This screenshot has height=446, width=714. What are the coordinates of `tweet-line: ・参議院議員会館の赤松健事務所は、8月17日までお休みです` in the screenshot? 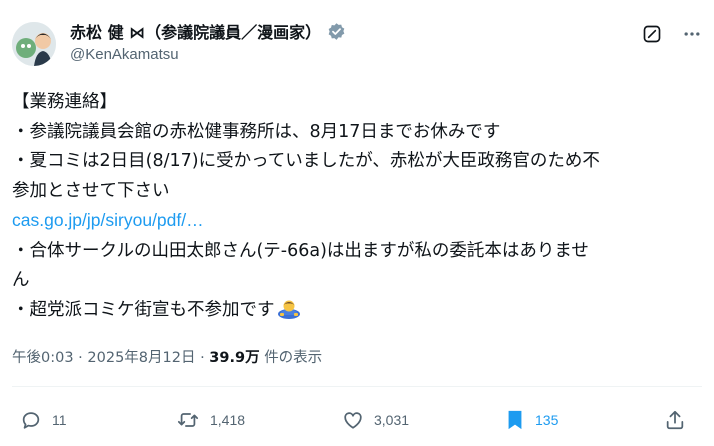 It's located at (256, 131).